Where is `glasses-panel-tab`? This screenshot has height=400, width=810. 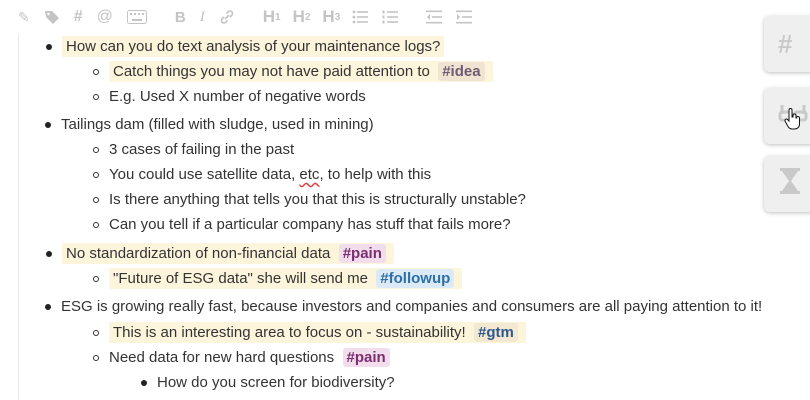
glasses-panel-tab is located at coordinates (787, 116).